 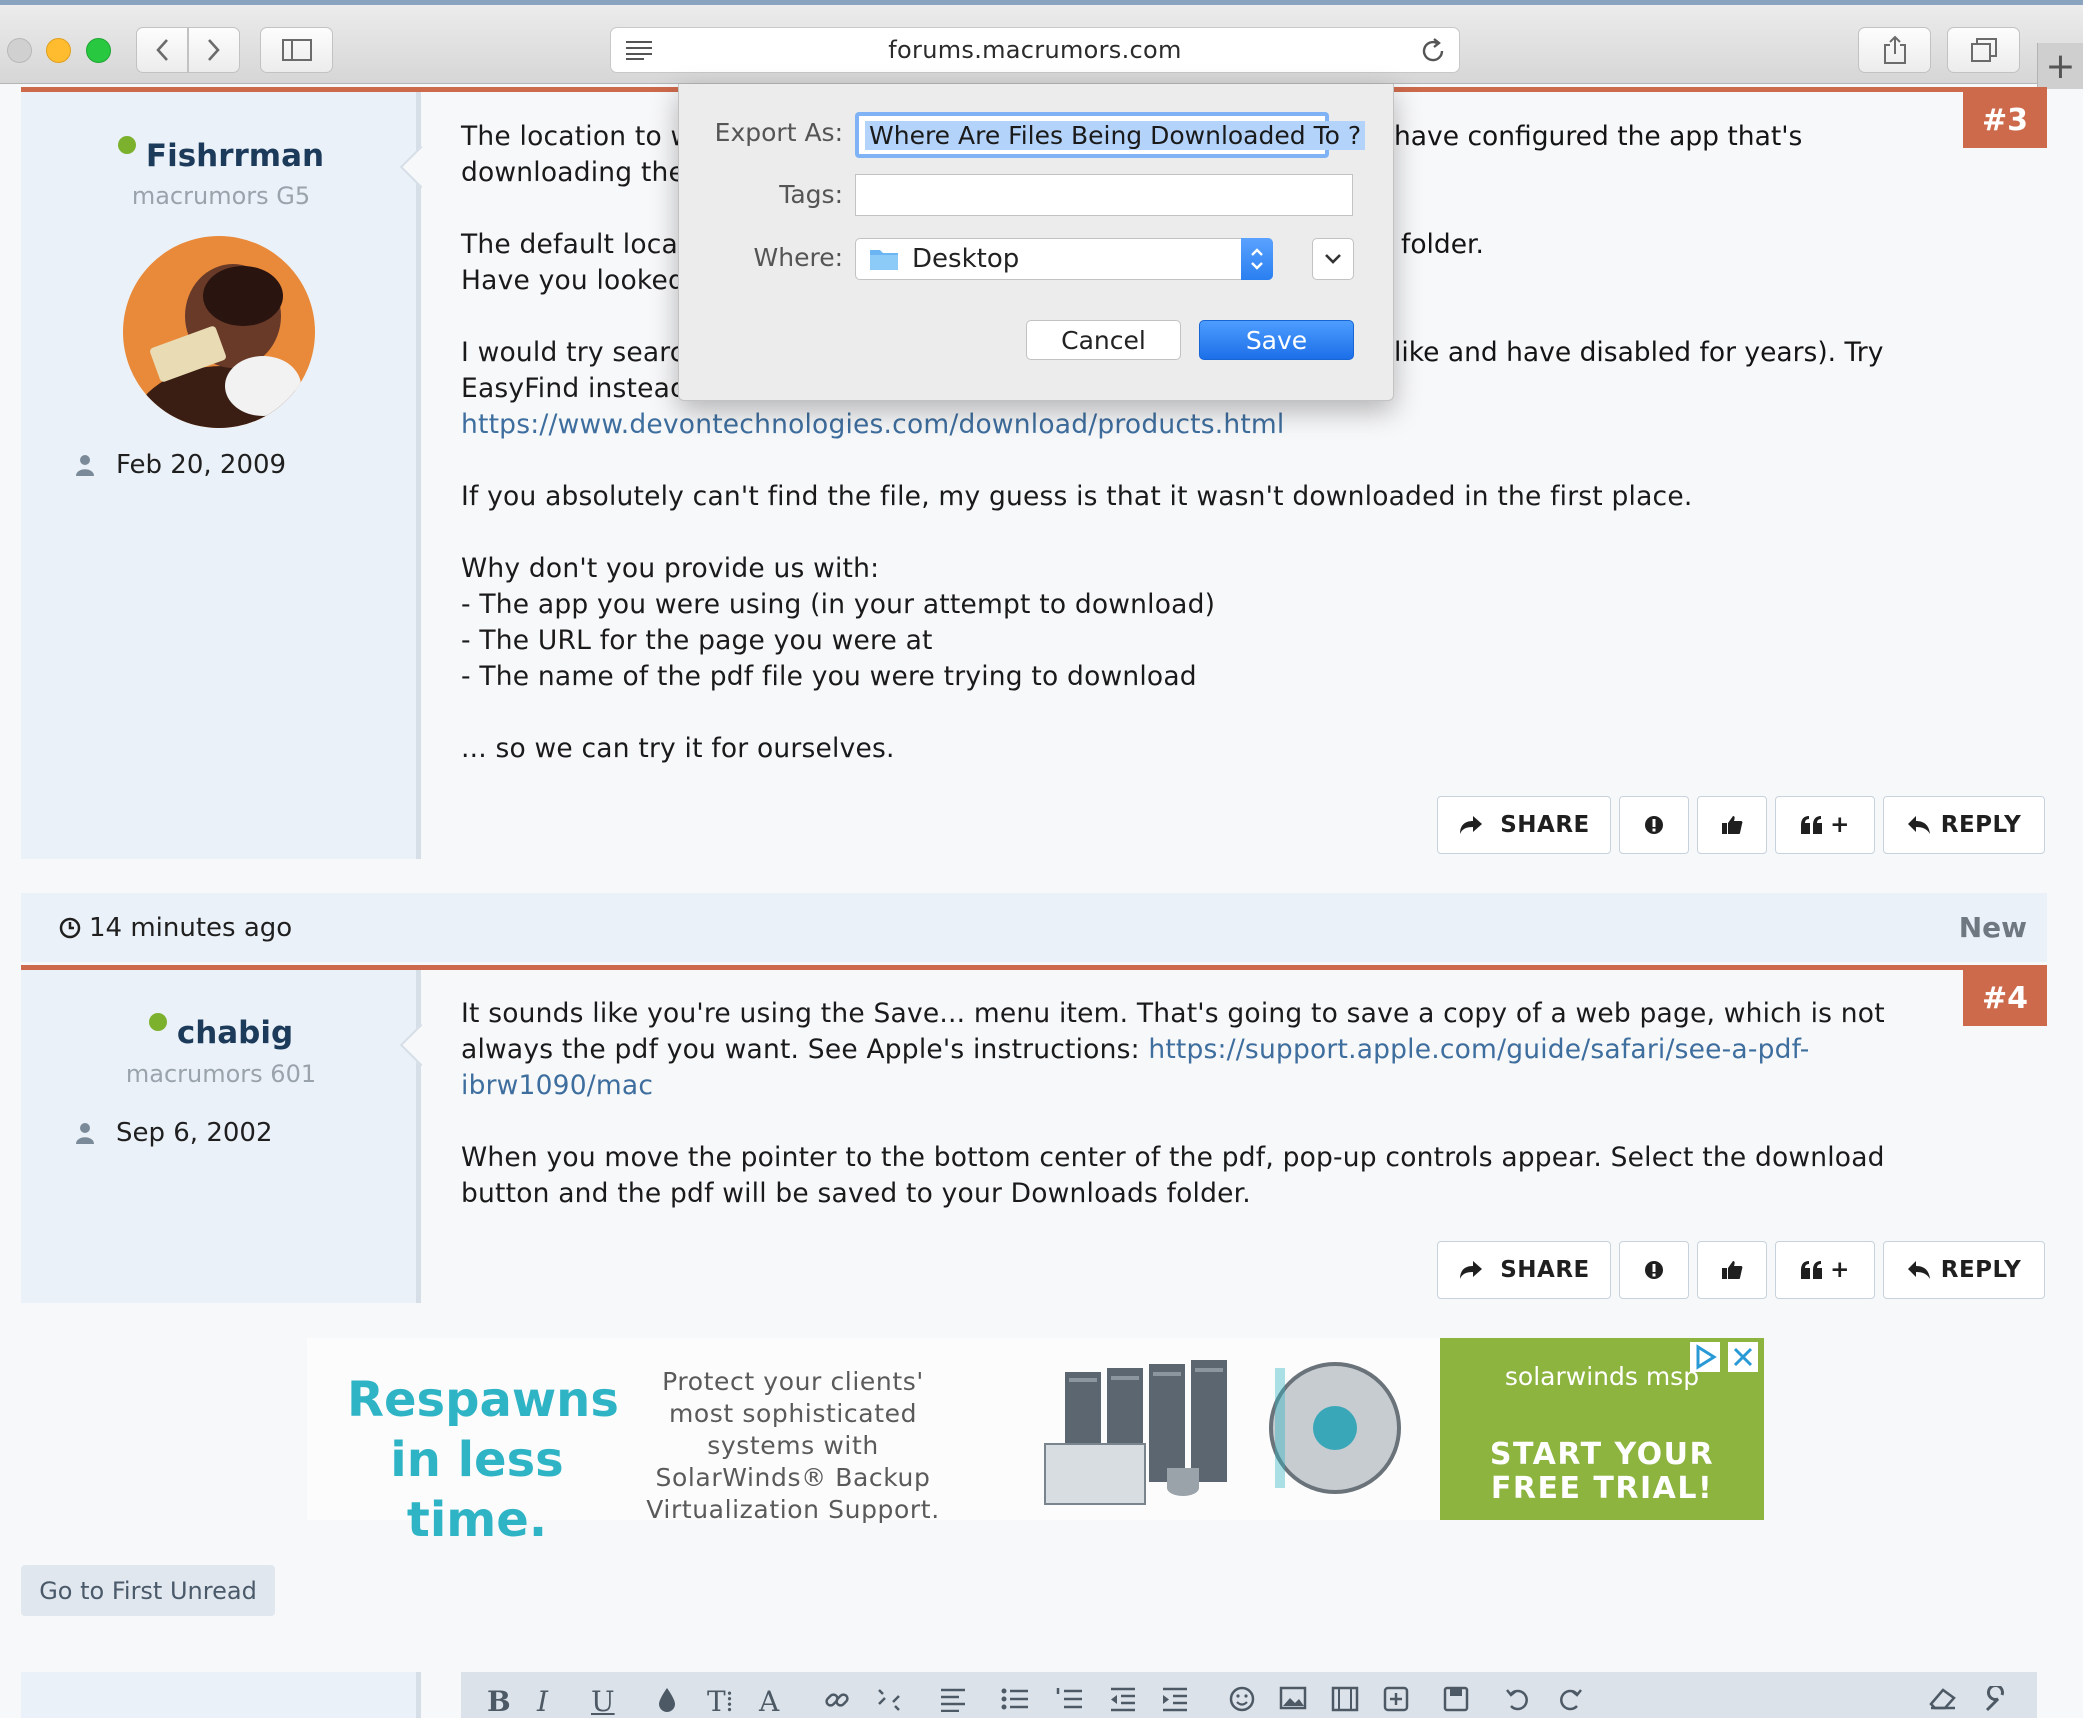 What do you see at coordinates (1983, 50) in the screenshot?
I see `tabs-overview-button` at bounding box center [1983, 50].